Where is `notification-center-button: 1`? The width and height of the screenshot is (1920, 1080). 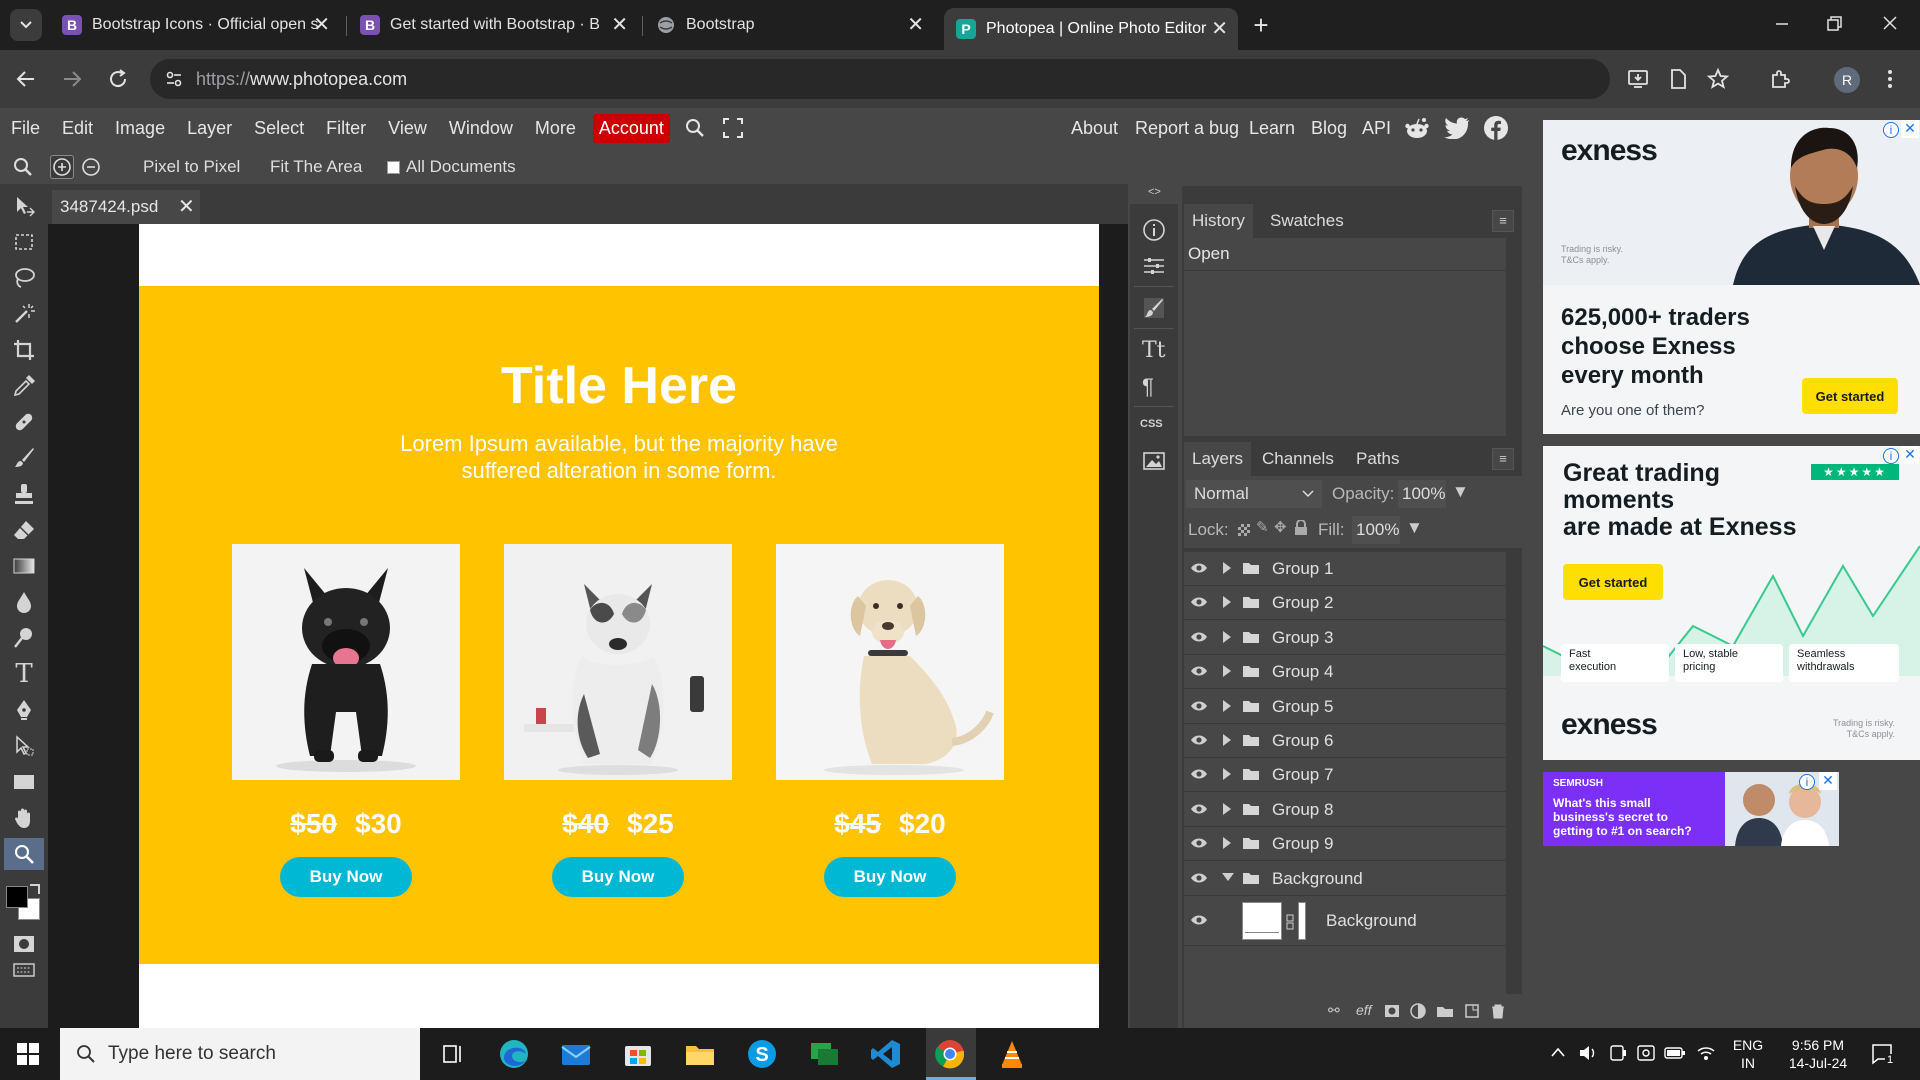
notification-center-button: 1 is located at coordinates (1883, 1054).